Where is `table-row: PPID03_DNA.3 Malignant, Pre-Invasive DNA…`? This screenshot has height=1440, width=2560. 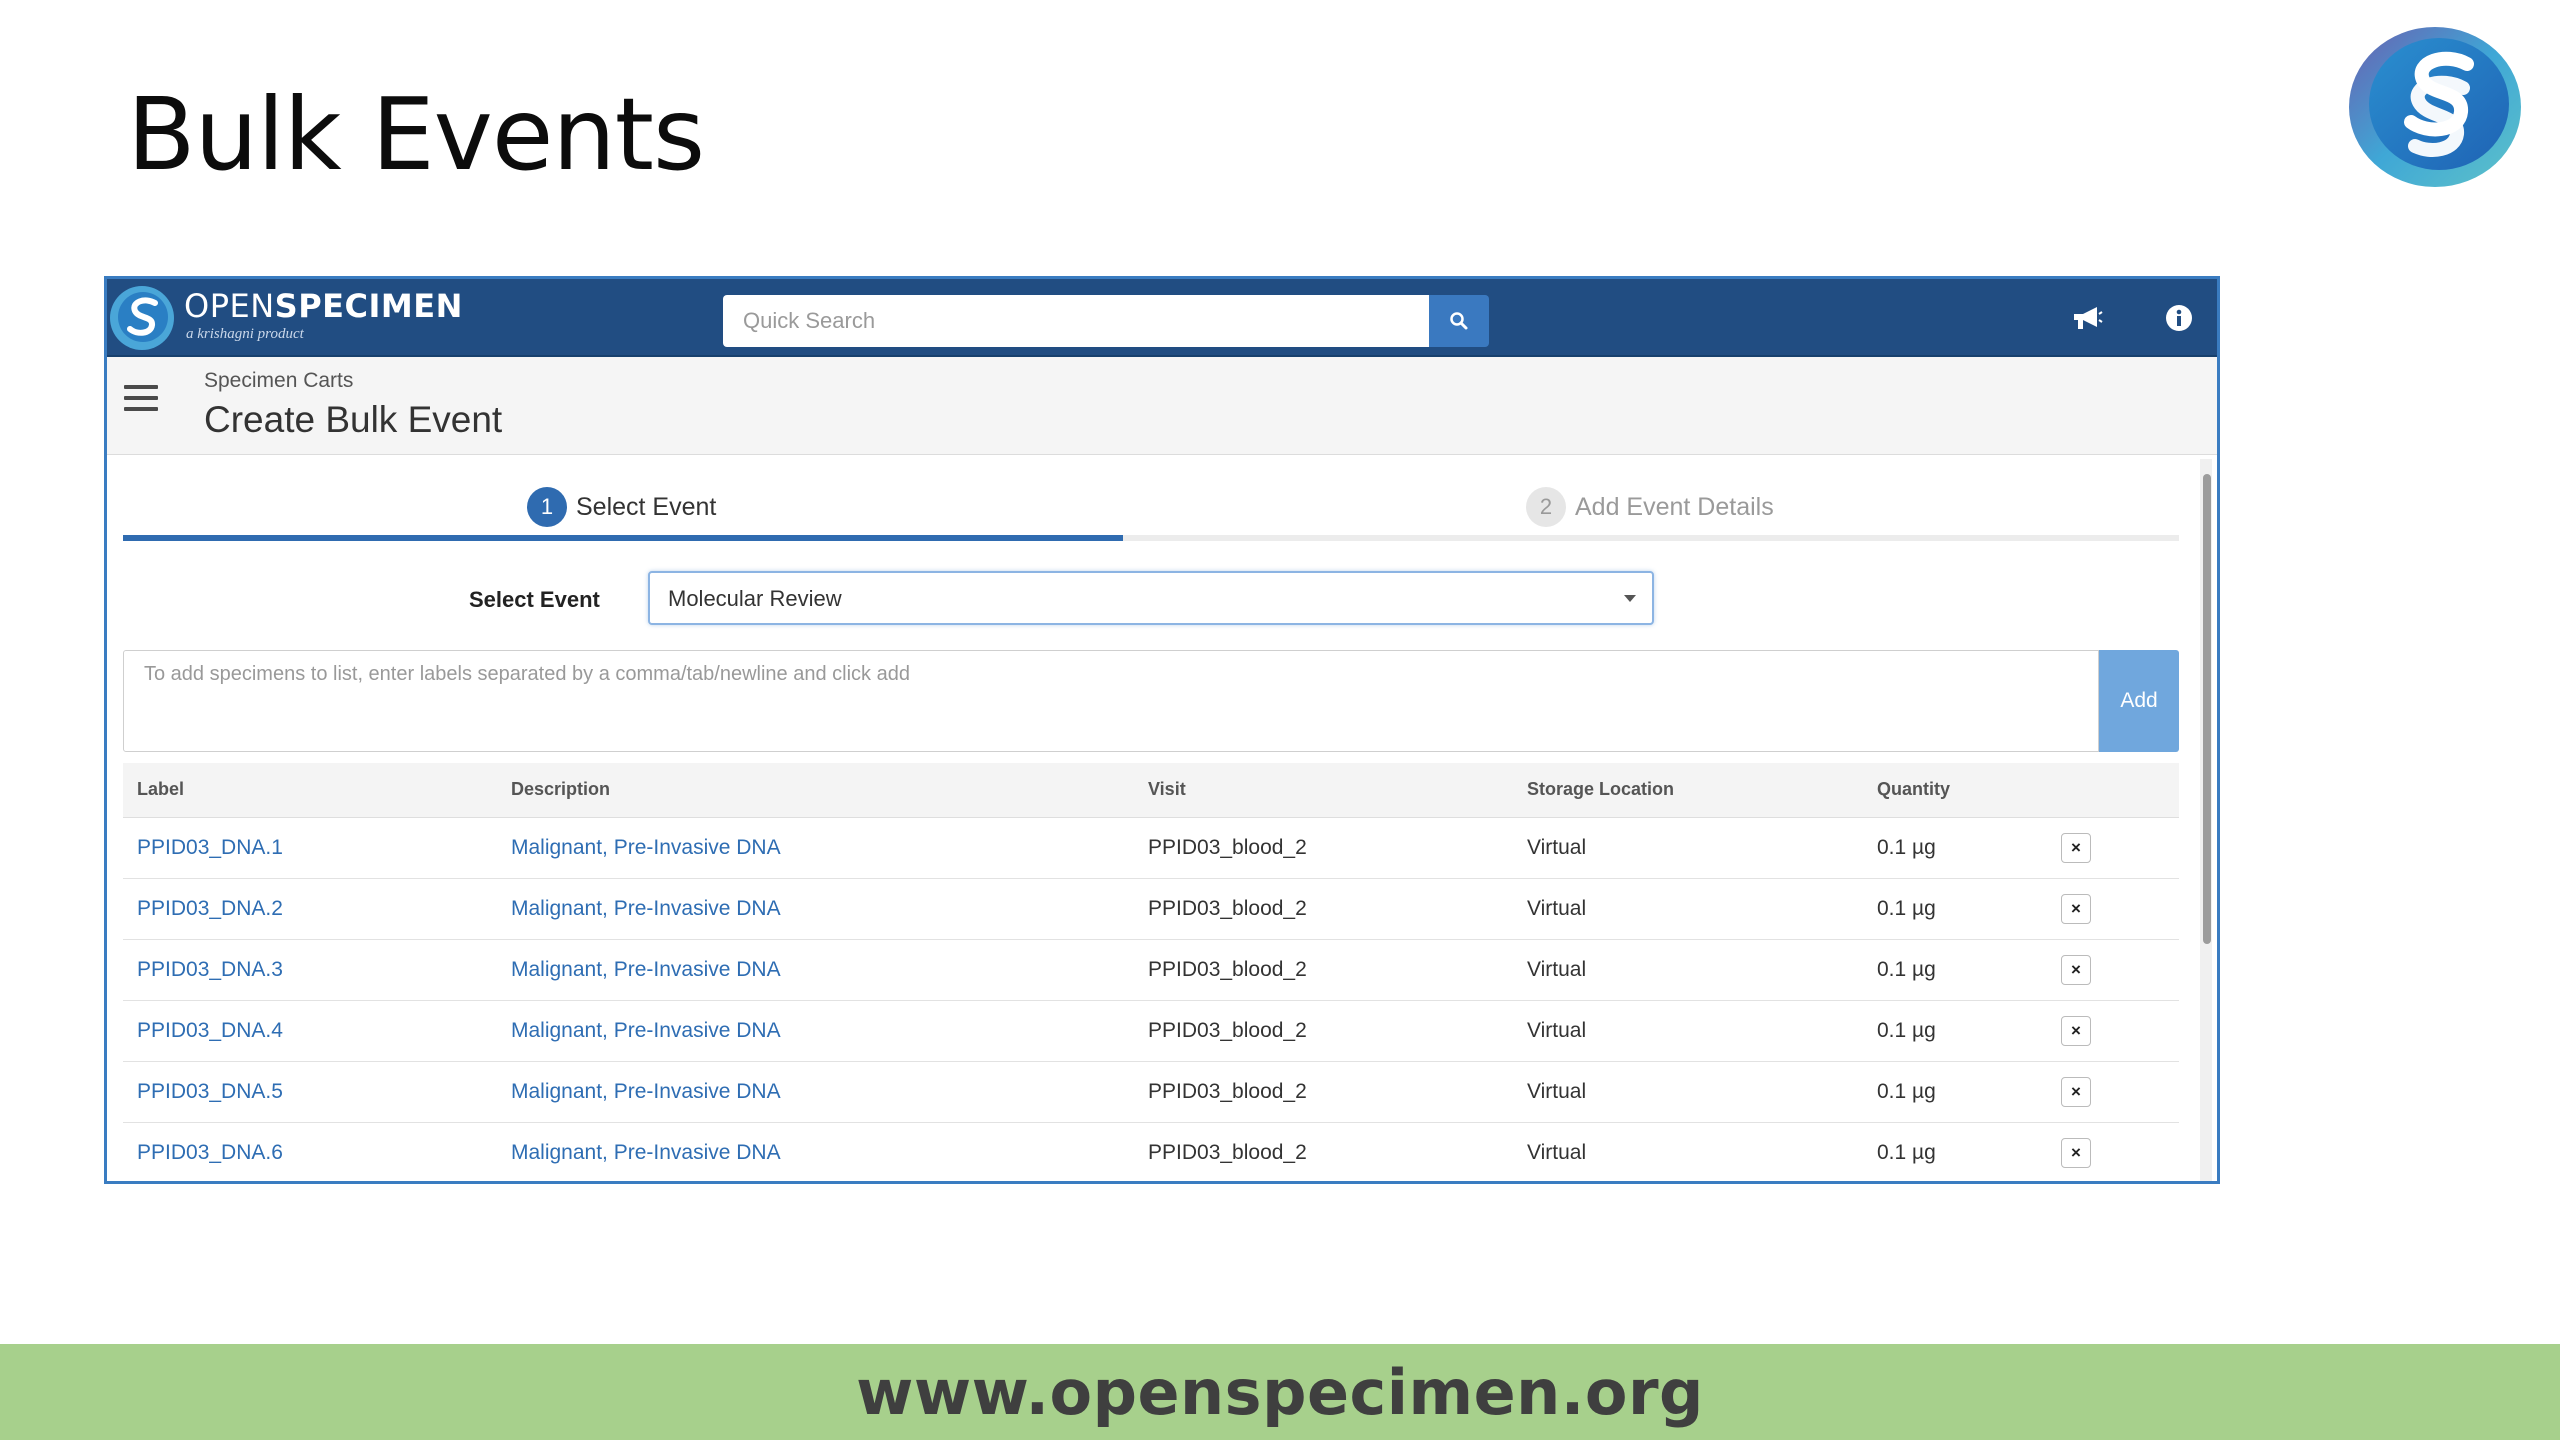
table-row: PPID03_DNA.3 Malignant, Pre-Invasive DNA… is located at coordinates (1151, 970).